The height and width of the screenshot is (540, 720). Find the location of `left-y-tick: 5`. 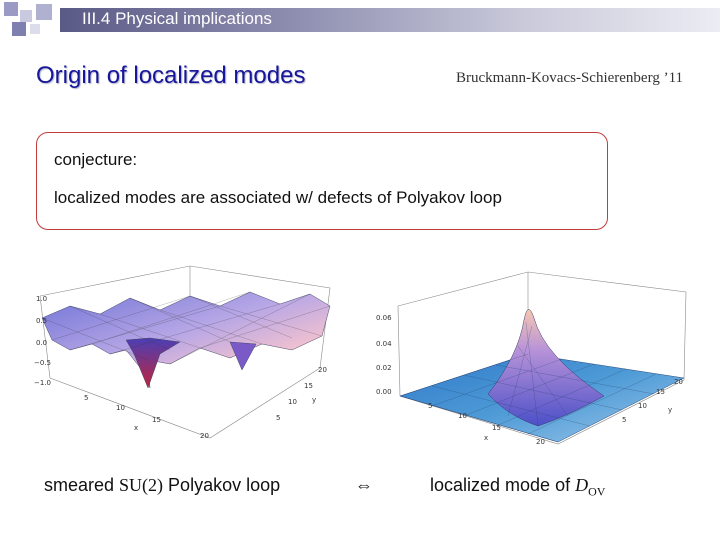

left-y-tick: 5 is located at coordinates (278, 418).